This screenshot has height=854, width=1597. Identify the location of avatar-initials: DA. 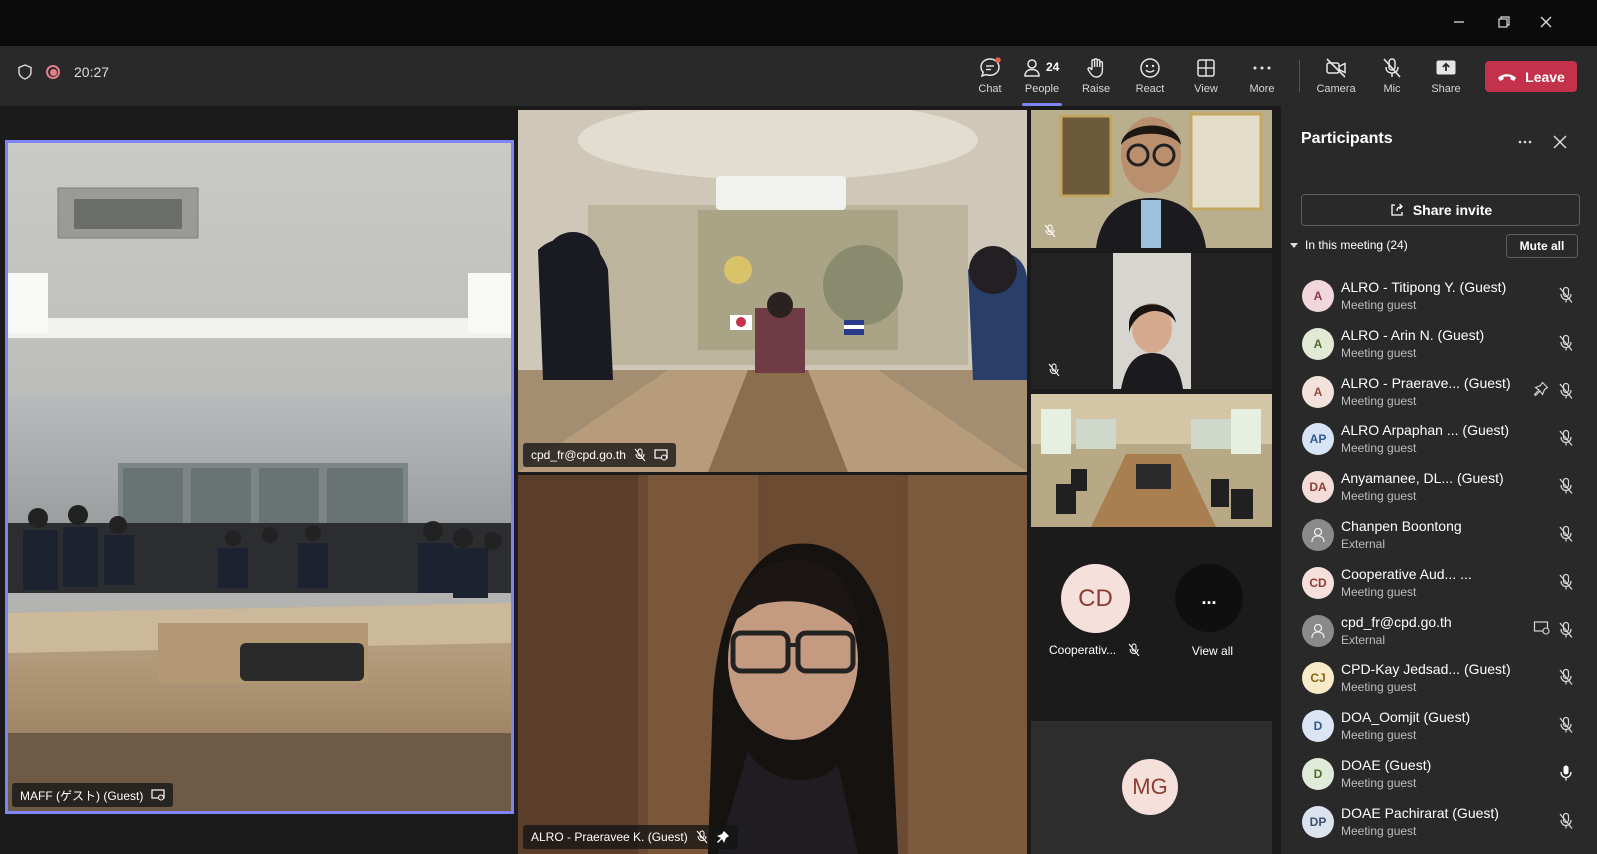
(1318, 487).